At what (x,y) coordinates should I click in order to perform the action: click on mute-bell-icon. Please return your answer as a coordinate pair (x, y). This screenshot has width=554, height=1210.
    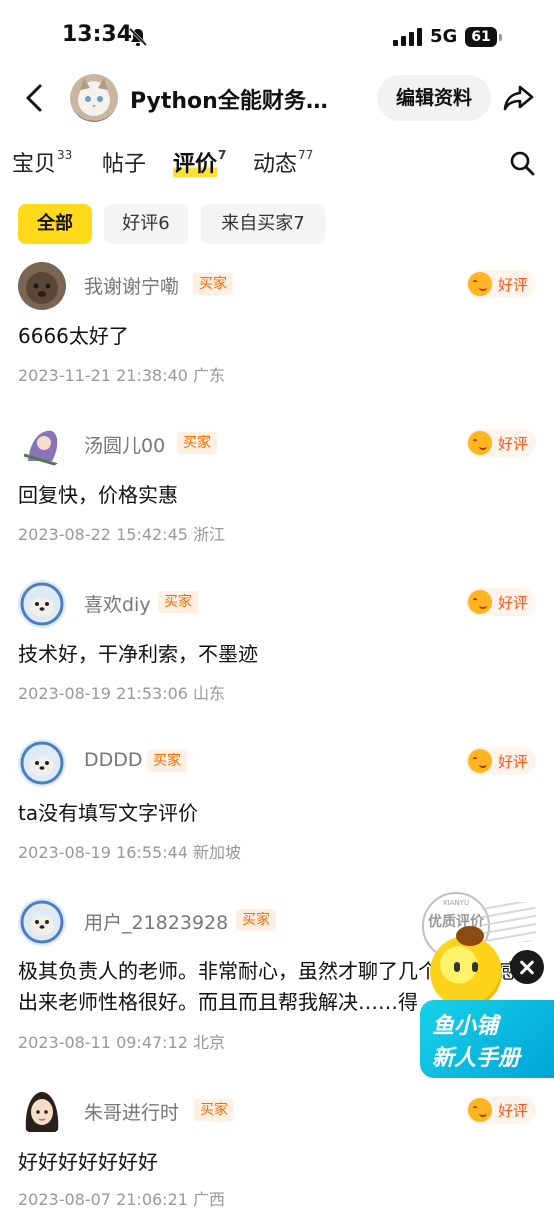
    Looking at the image, I should click on (138, 37).